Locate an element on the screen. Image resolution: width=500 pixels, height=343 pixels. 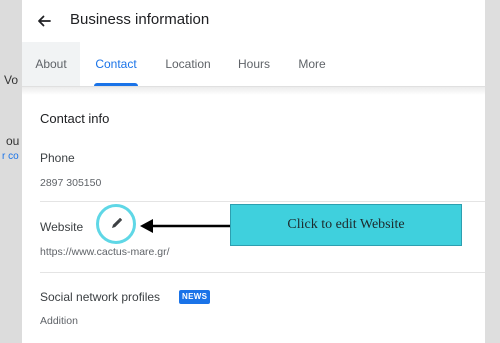
background-link-fragment: r co is located at coordinates (10, 156).